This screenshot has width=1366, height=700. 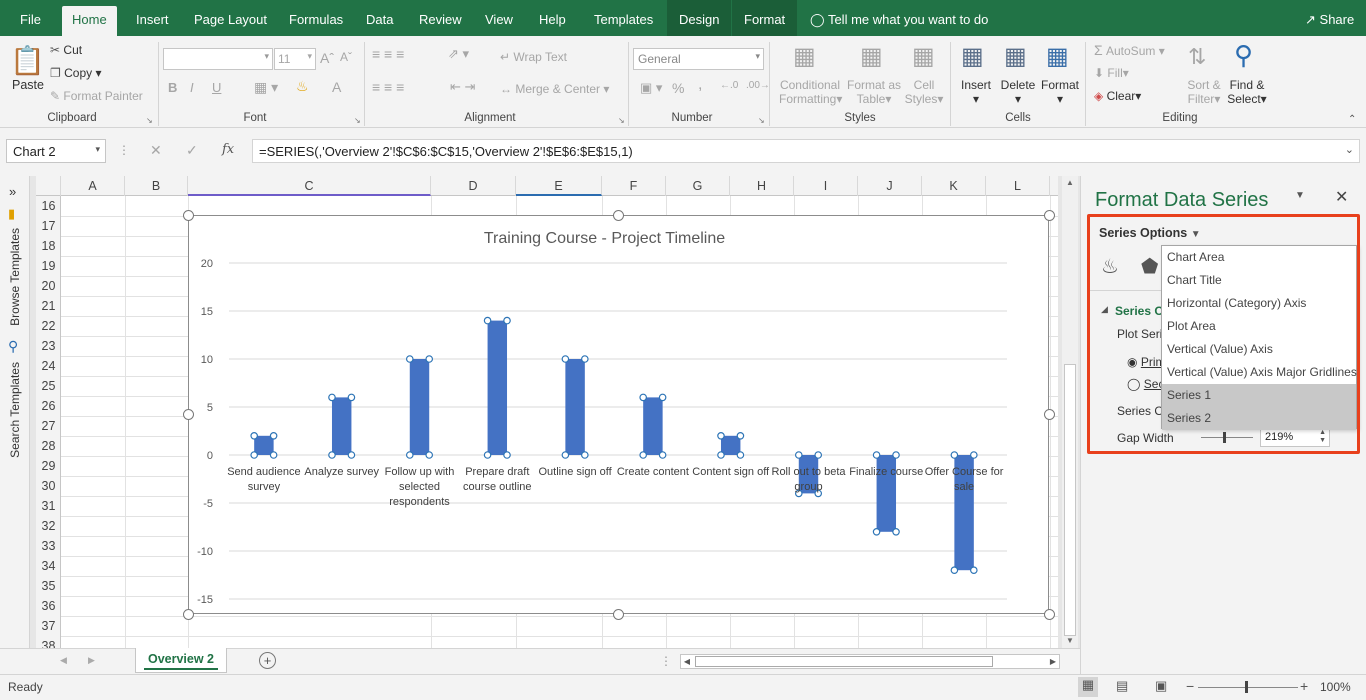 I want to click on share-button: ↗ Share, so click(x=1329, y=18).